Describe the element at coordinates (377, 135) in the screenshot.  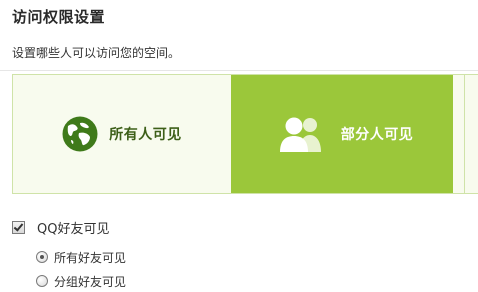
I see `option-partial-label: 部分人可见` at that location.